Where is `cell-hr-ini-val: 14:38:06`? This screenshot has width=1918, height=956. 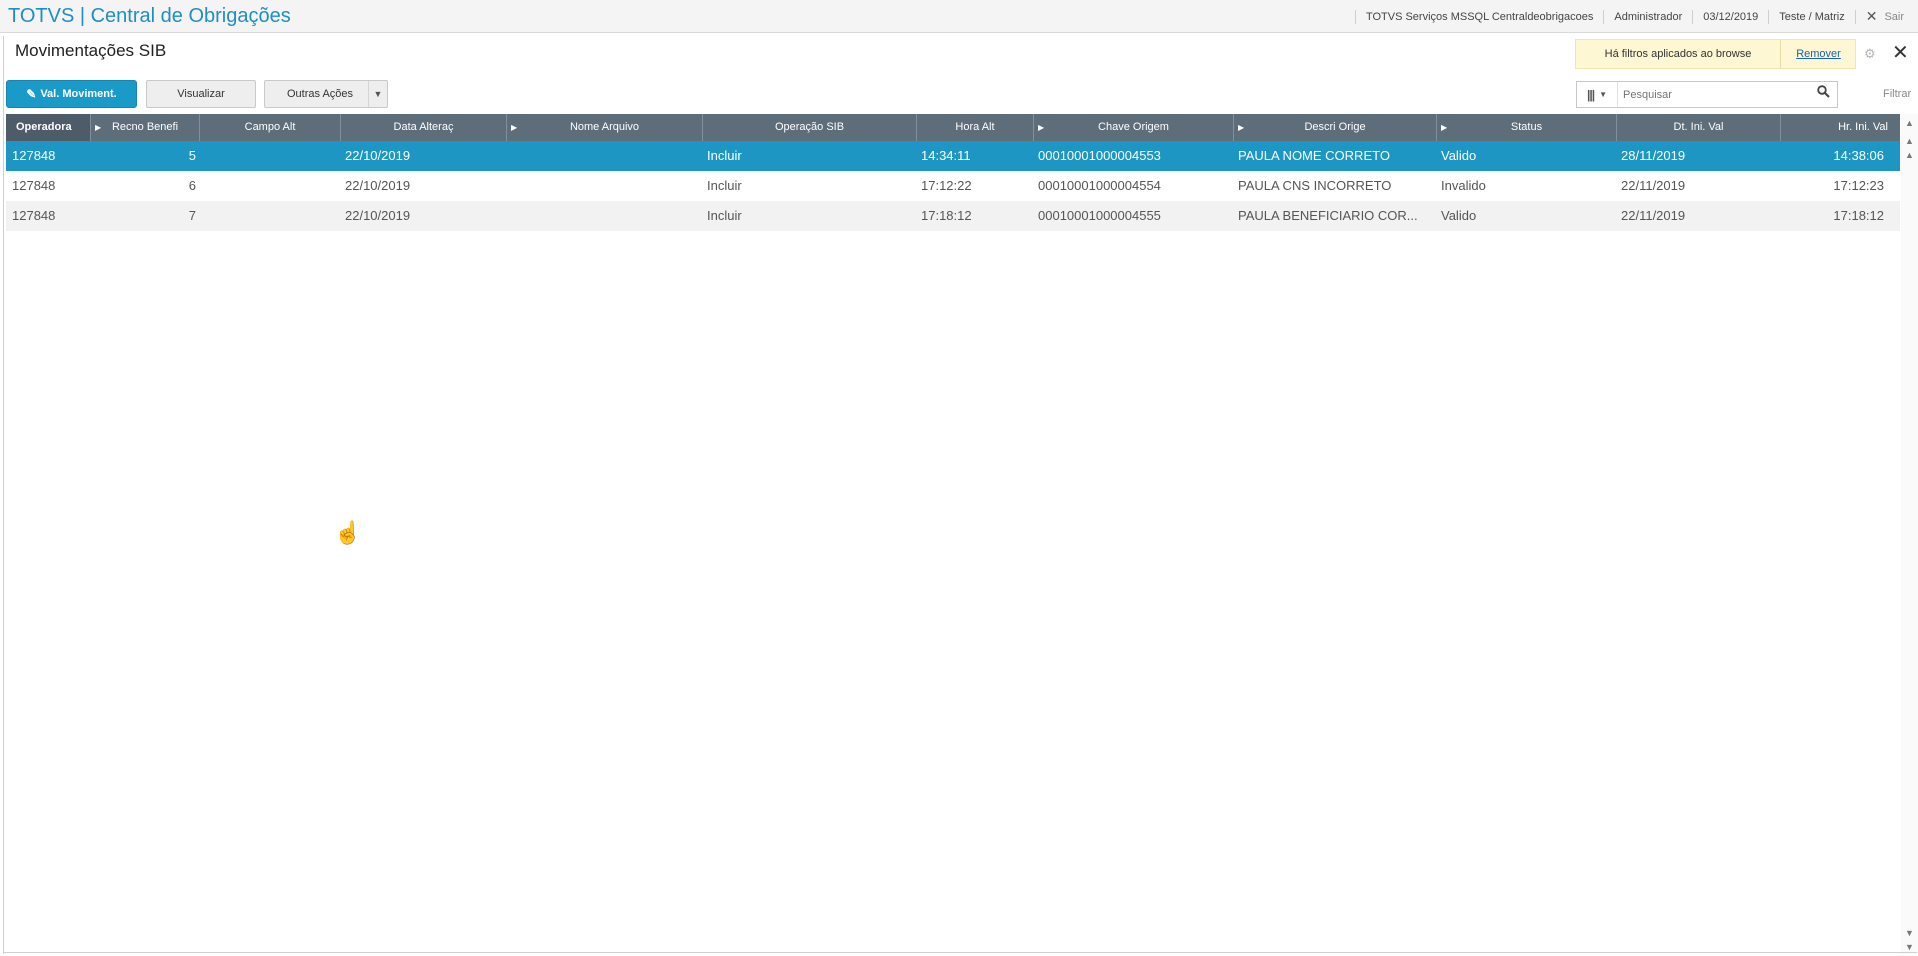 cell-hr-ini-val: 14:38:06 is located at coordinates (1858, 155).